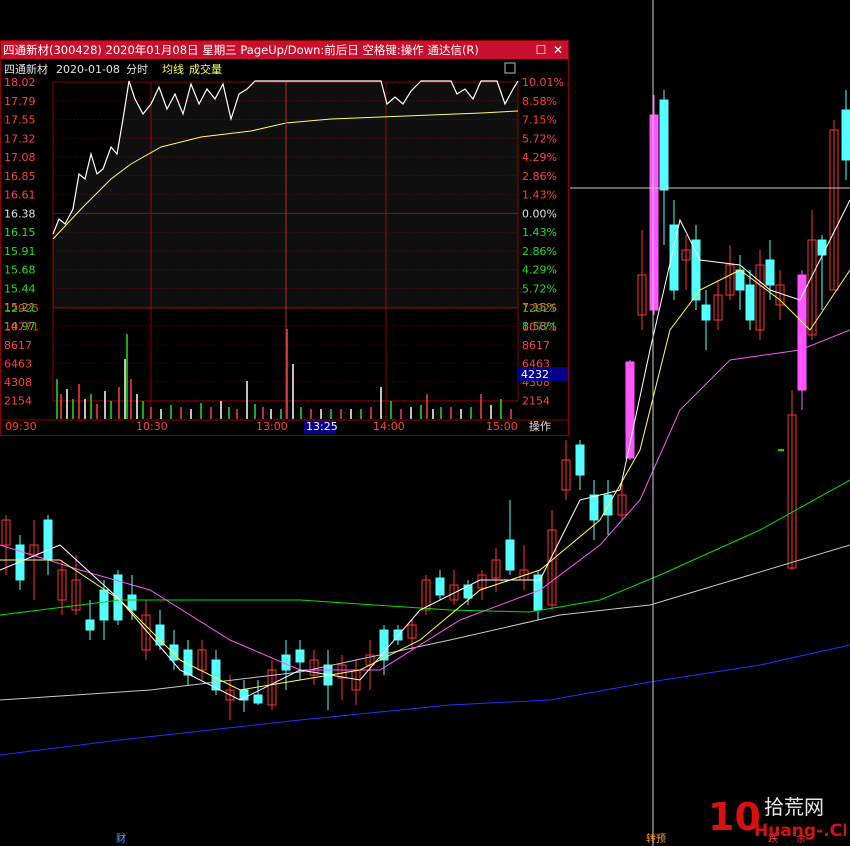 Image resolution: width=850 pixels, height=846 pixels. What do you see at coordinates (20, 288) in the screenshot?
I see `price-tick-label: 15.44` at bounding box center [20, 288].